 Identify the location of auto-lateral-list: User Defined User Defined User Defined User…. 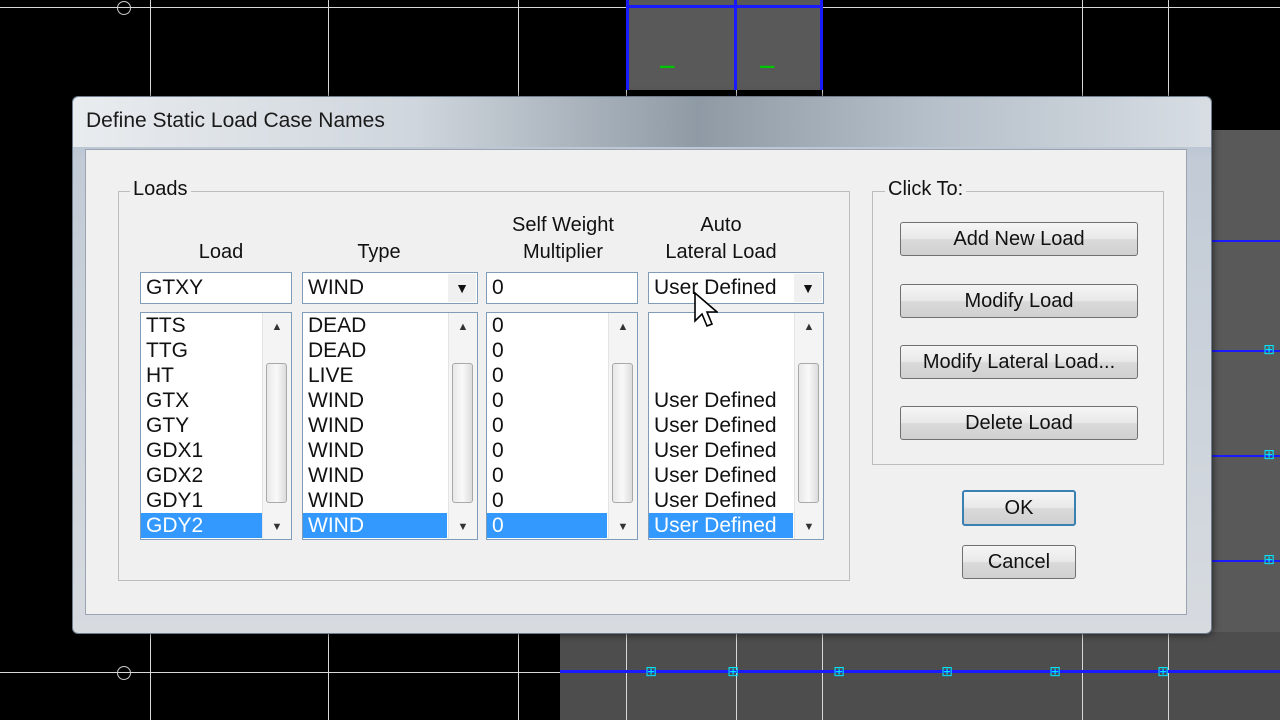
(736, 426).